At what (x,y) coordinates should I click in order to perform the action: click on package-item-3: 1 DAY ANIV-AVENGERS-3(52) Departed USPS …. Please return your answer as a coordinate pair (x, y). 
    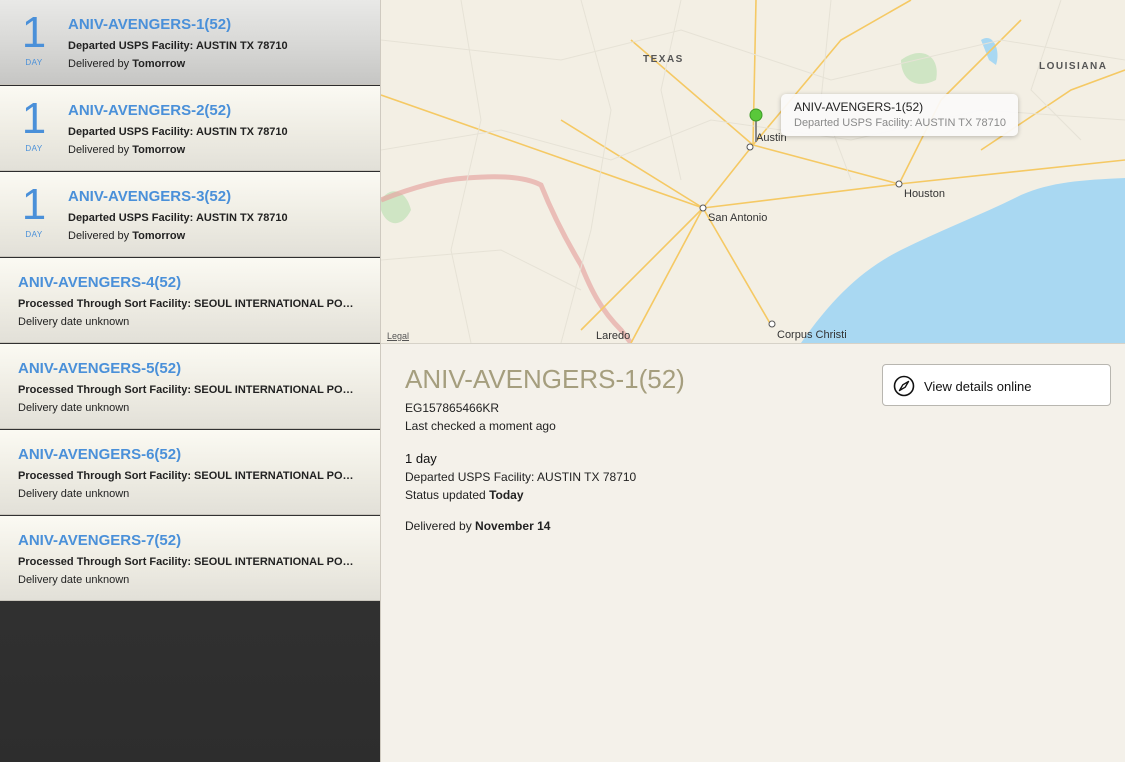
    Looking at the image, I should click on (190, 214).